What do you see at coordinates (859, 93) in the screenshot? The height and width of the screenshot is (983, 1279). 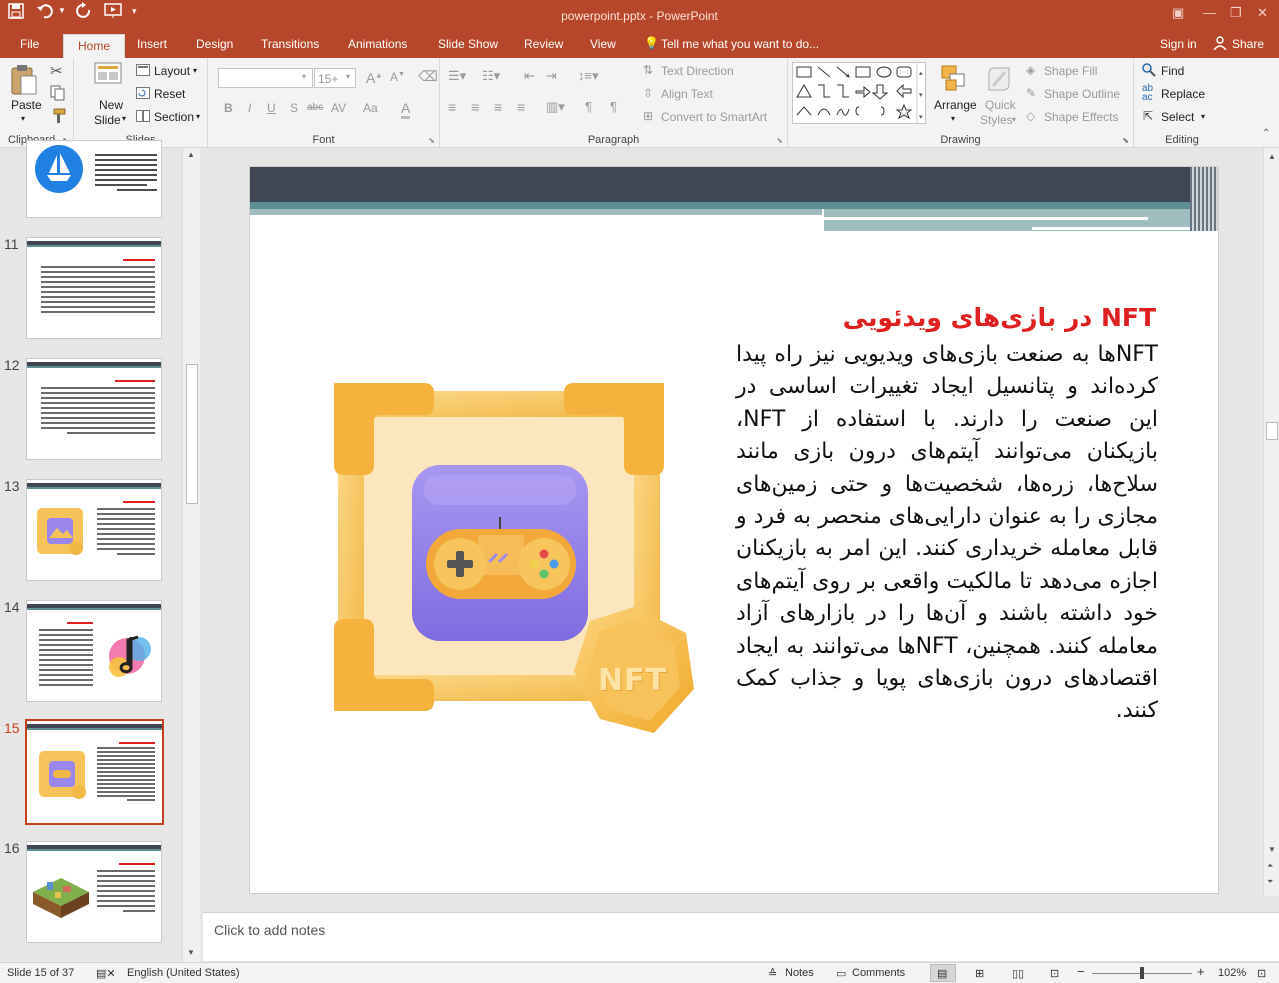 I see `shapes-gallery: ▴ ▾ ▾` at bounding box center [859, 93].